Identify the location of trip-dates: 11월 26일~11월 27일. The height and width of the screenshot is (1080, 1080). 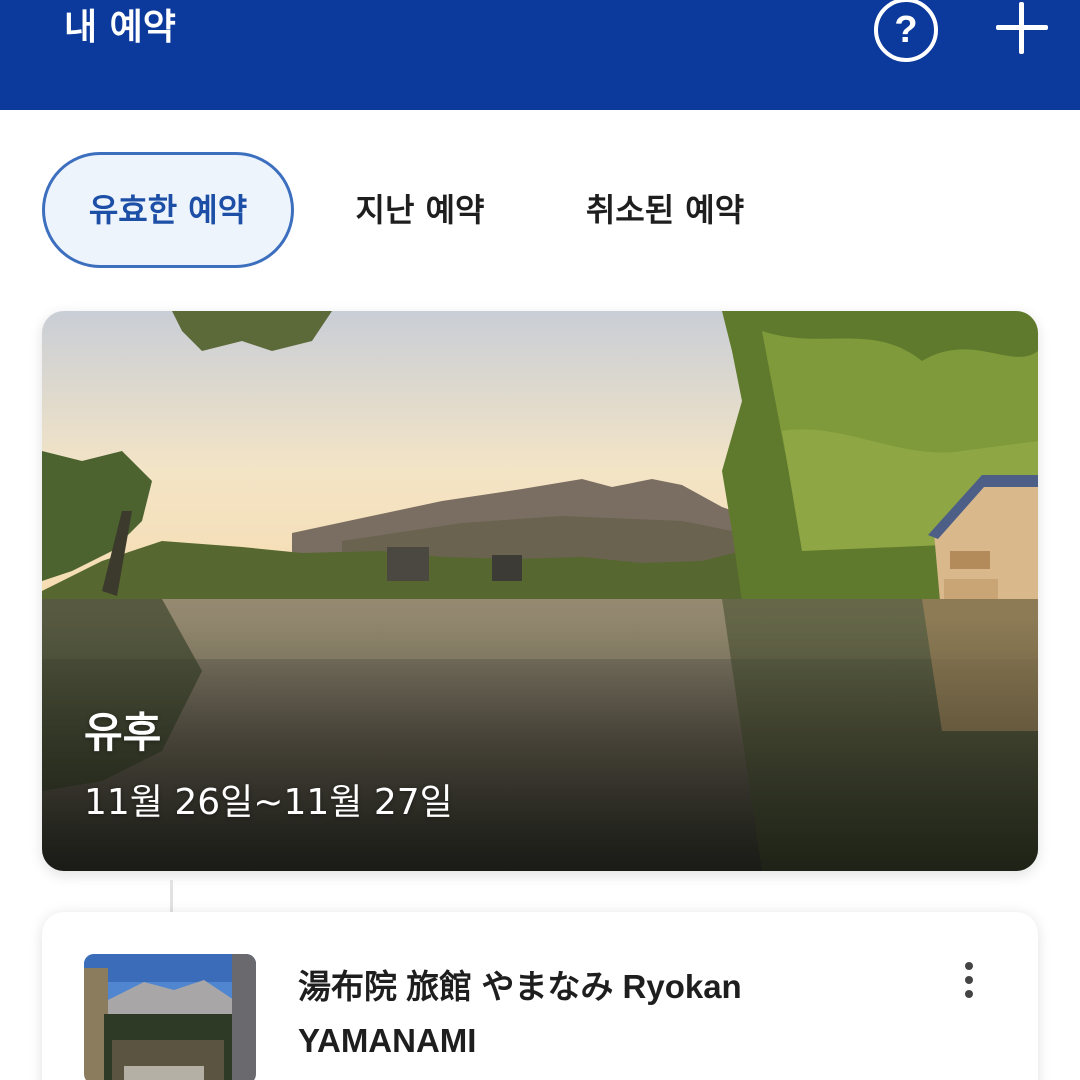
(268, 802).